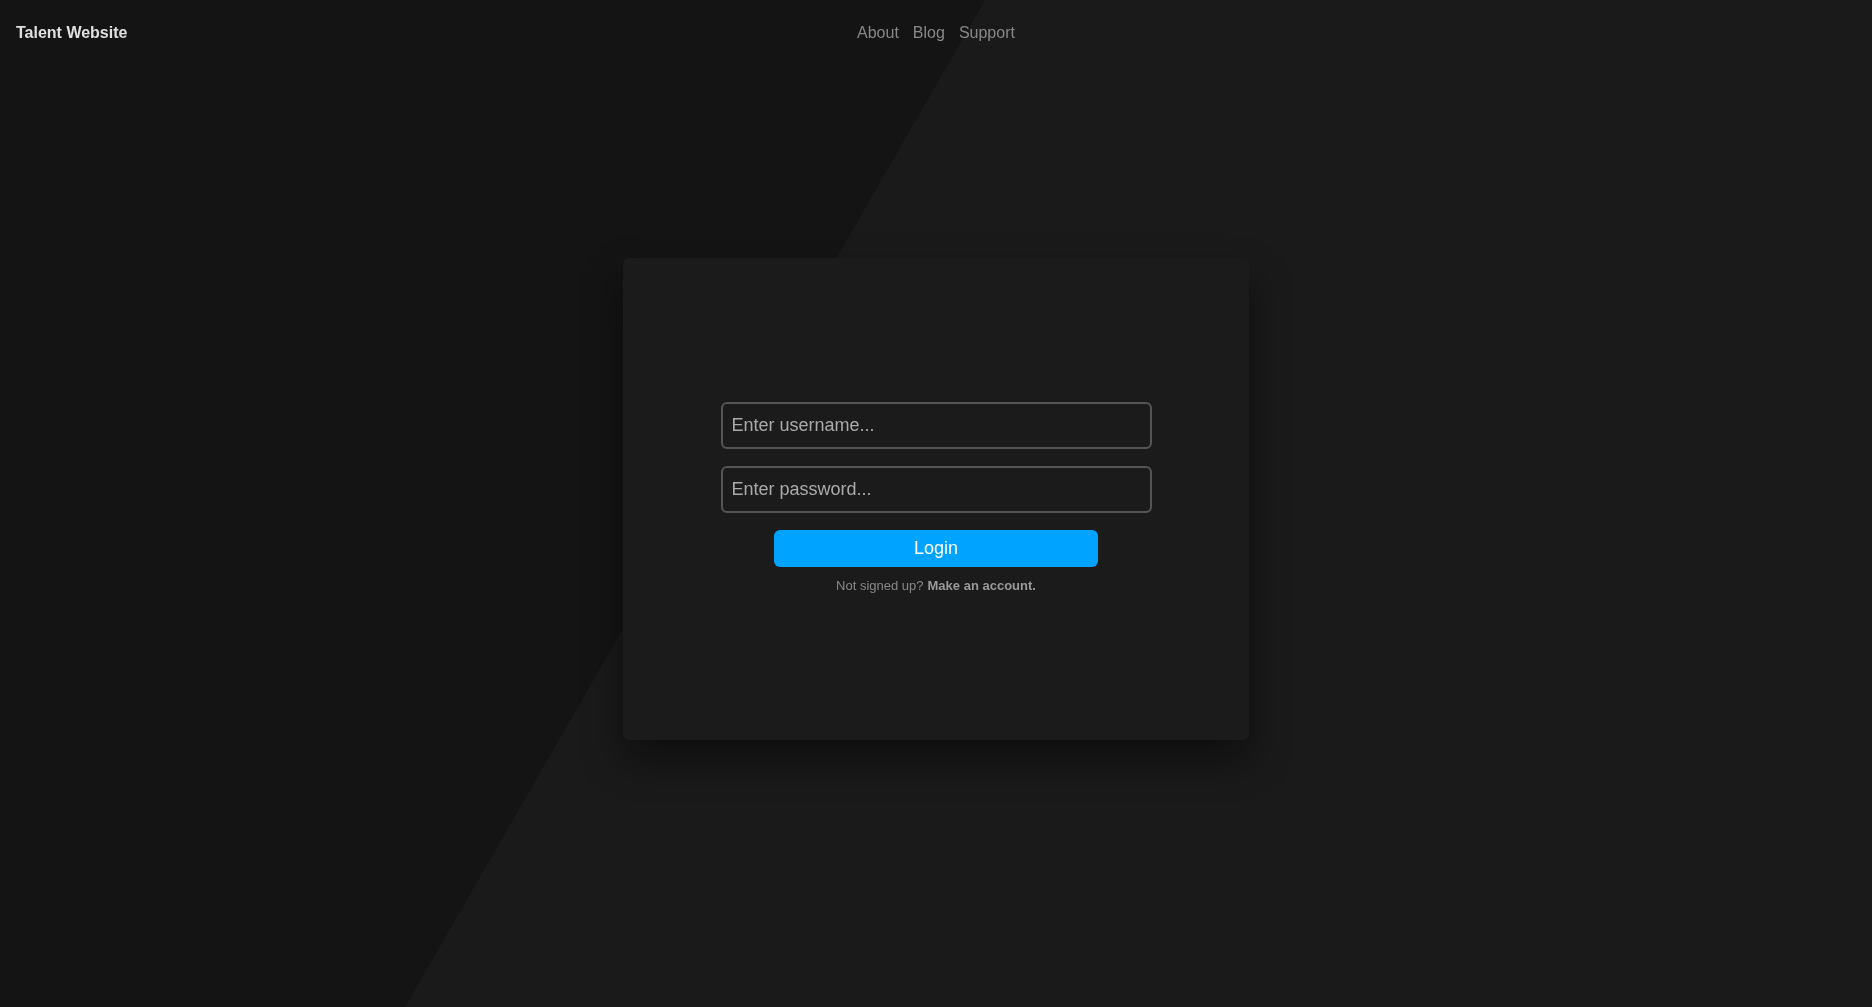 The image size is (1872, 1007). Describe the element at coordinates (880, 586) in the screenshot. I see `signup-prompt: Not signed up?` at that location.